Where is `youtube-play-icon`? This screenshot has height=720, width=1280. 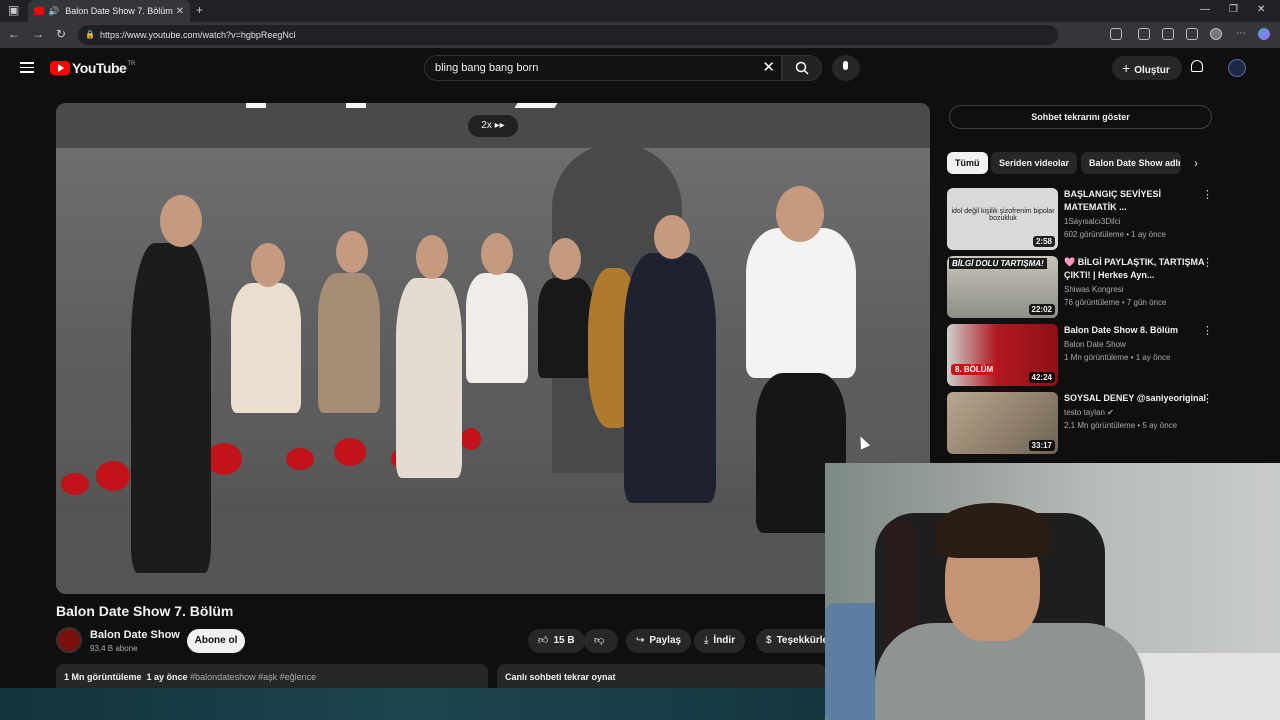 youtube-play-icon is located at coordinates (60, 68).